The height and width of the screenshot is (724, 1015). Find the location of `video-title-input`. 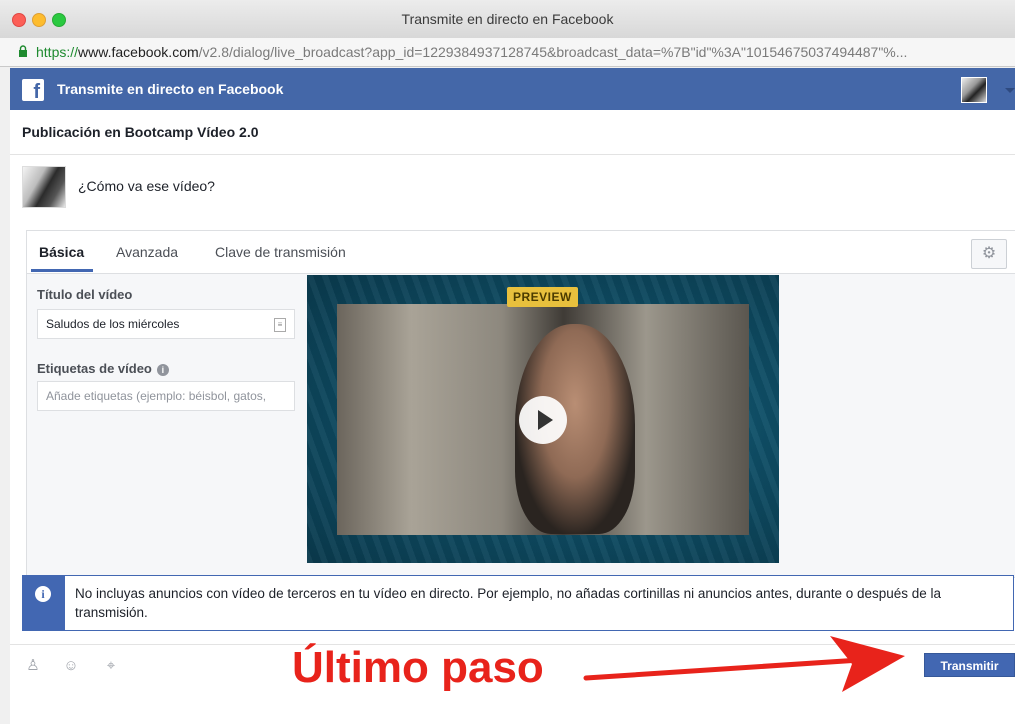

video-title-input is located at coordinates (156, 324).